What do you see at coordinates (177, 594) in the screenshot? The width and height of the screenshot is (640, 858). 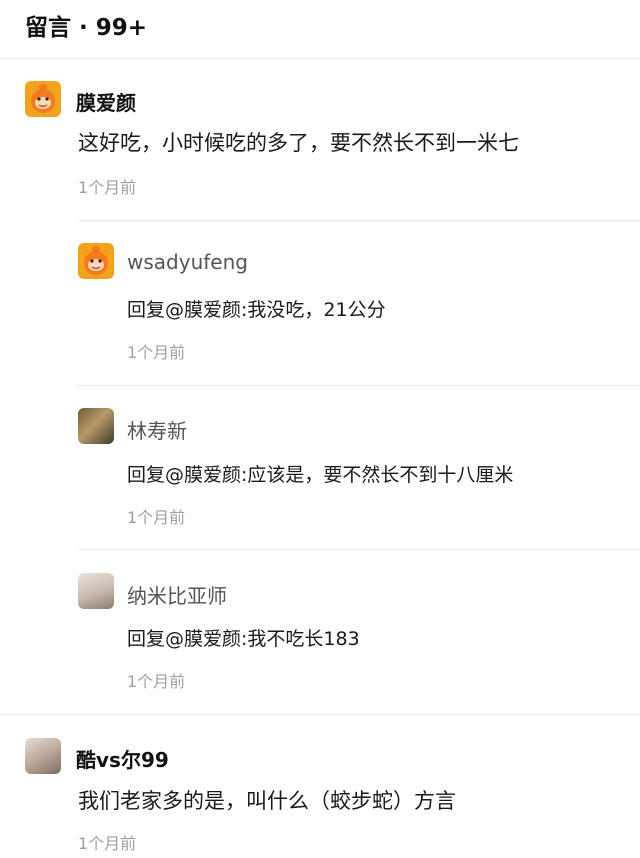 I see `reply-author: 纳米比亚师` at bounding box center [177, 594].